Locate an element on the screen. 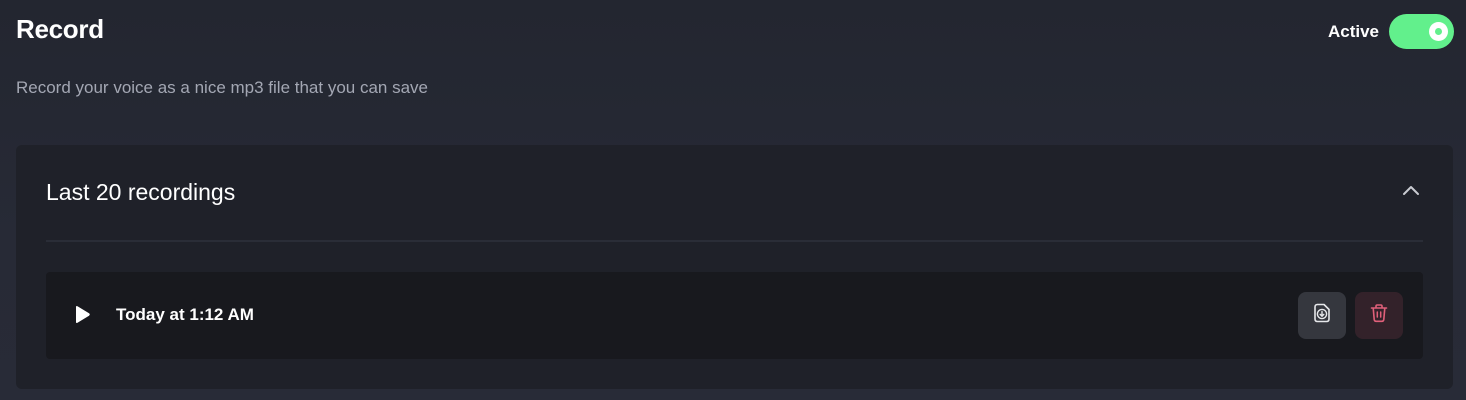  download-button is located at coordinates (1322, 315).